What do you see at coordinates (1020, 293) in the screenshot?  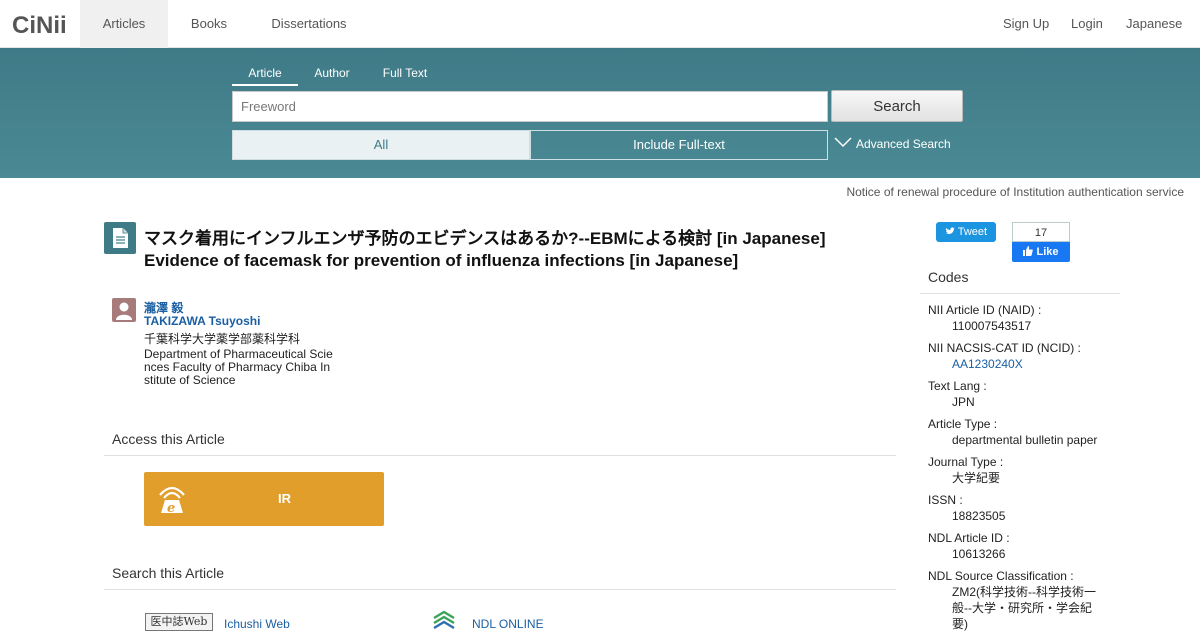 I see `codes-divider` at bounding box center [1020, 293].